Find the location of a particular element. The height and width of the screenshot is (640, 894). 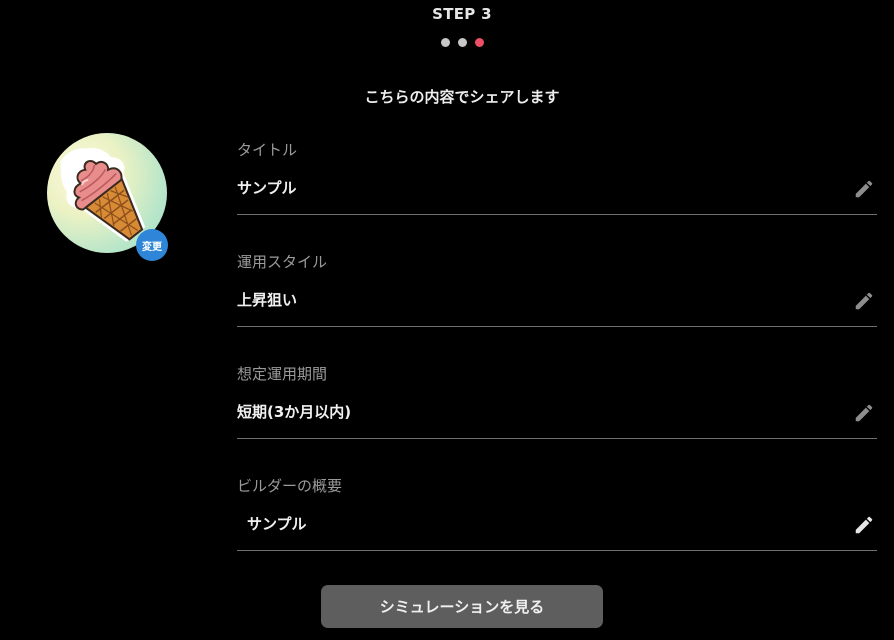

change-avatar-button: 変更 is located at coordinates (152, 245).